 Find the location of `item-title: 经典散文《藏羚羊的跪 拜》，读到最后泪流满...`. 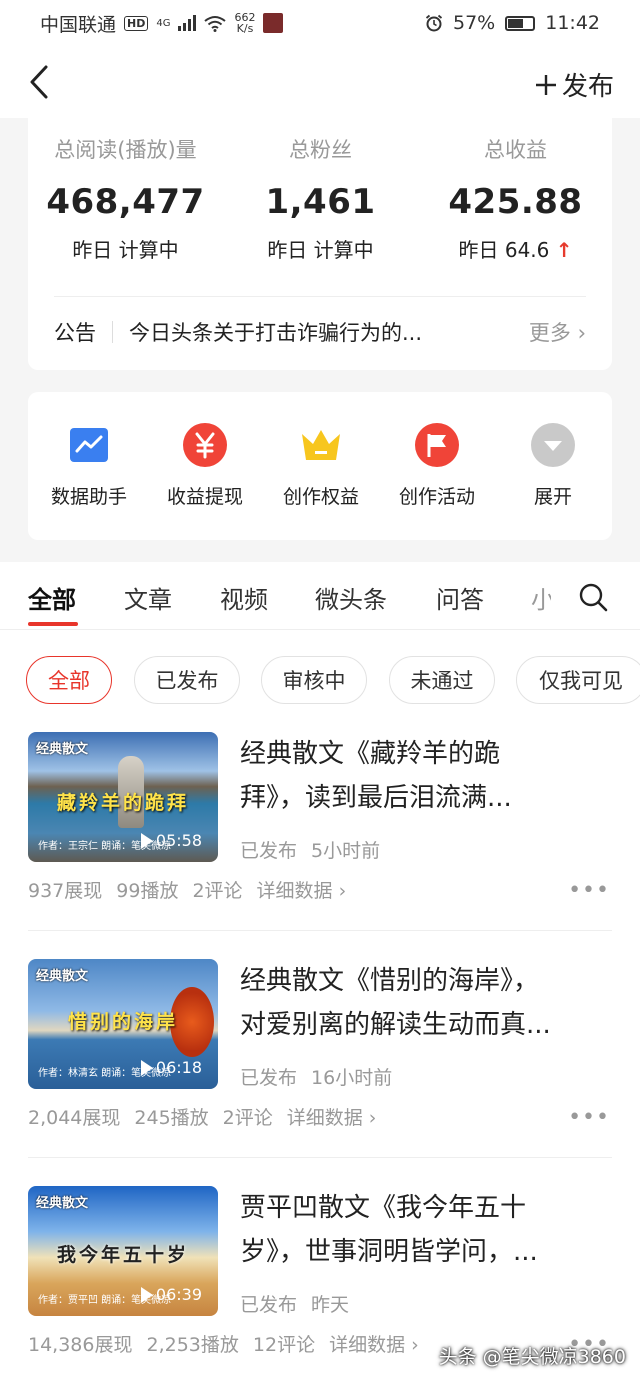

item-title: 经典散文《藏羚羊的跪 拜》，读到最后泪流满... is located at coordinates (426, 776).